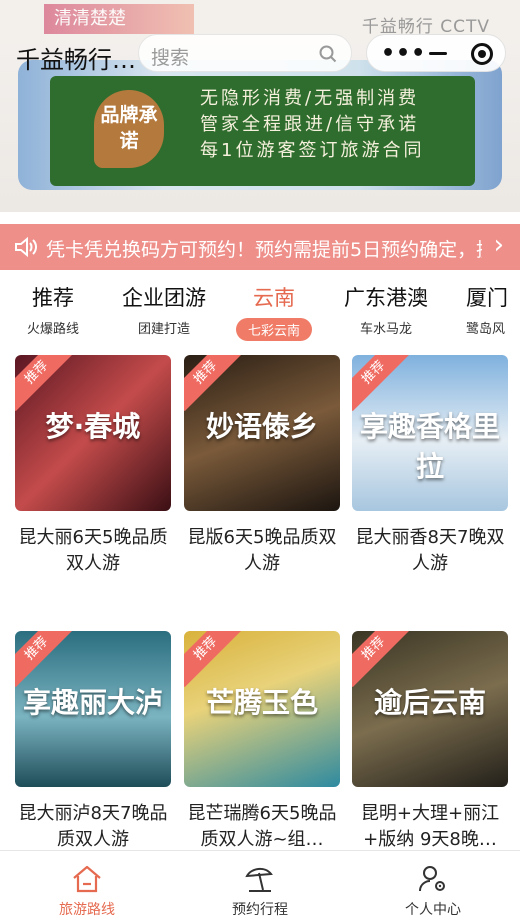 The width and height of the screenshot is (520, 921). What do you see at coordinates (53, 298) in the screenshot?
I see `tab-label: 推荐` at bounding box center [53, 298].